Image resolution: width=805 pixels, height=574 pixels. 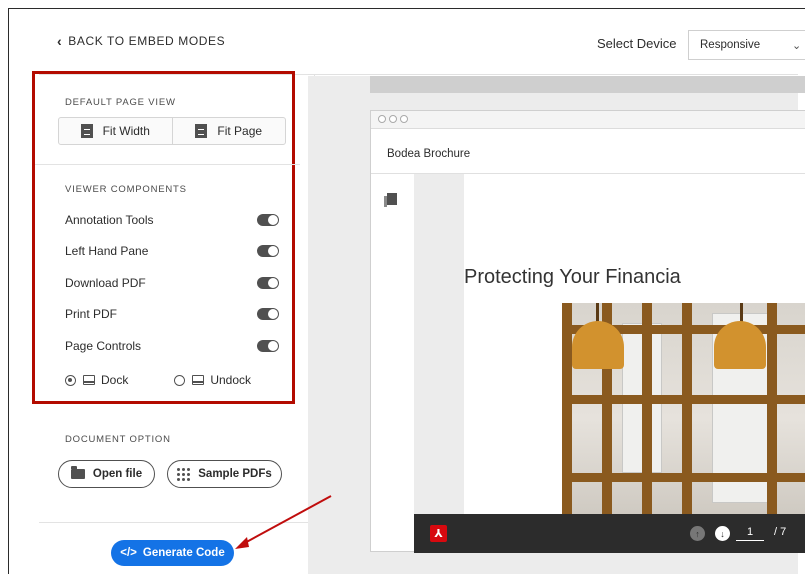 I want to click on left-hand-pane-toggle, so click(x=268, y=251).